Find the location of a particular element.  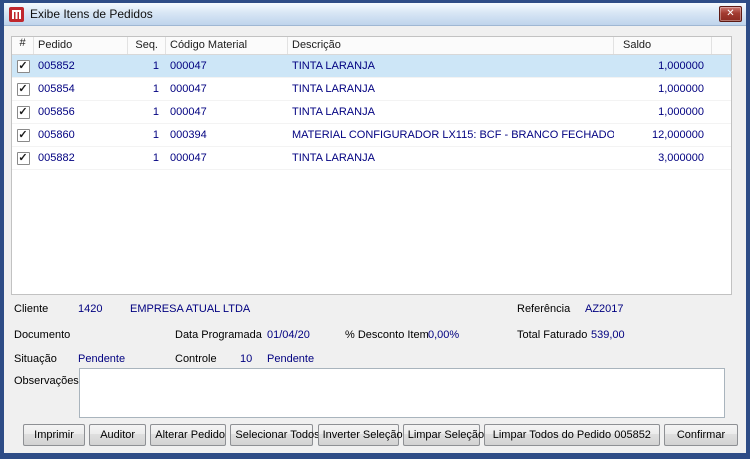

imprimir-button: Imprimir is located at coordinates (54, 435).